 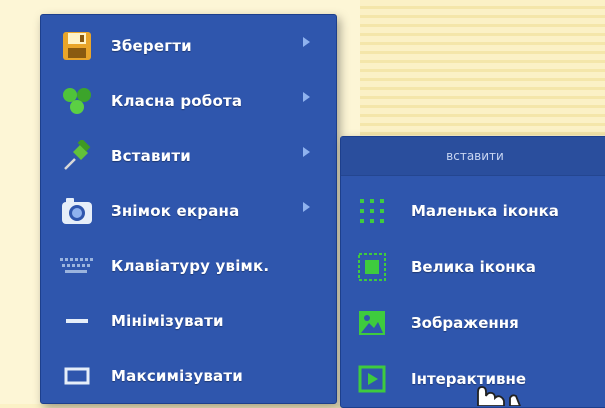 I want to click on pushpin-icon, so click(x=77, y=156).